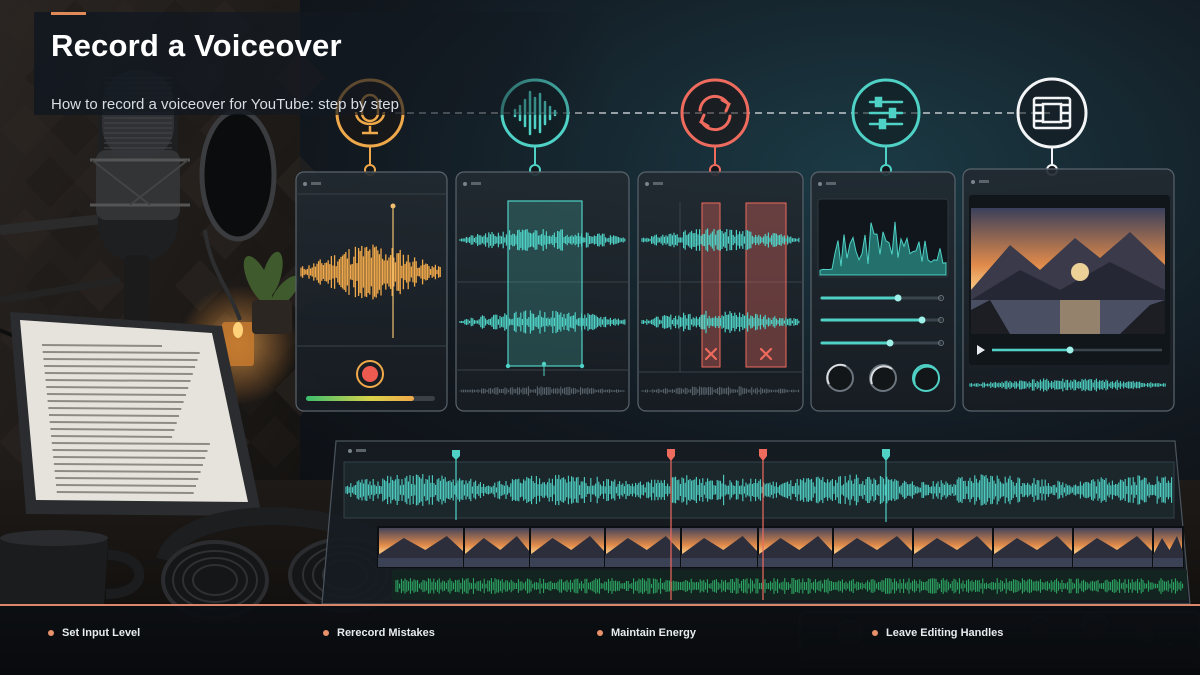  I want to click on tip-label: Set Input Level, so click(101, 633).